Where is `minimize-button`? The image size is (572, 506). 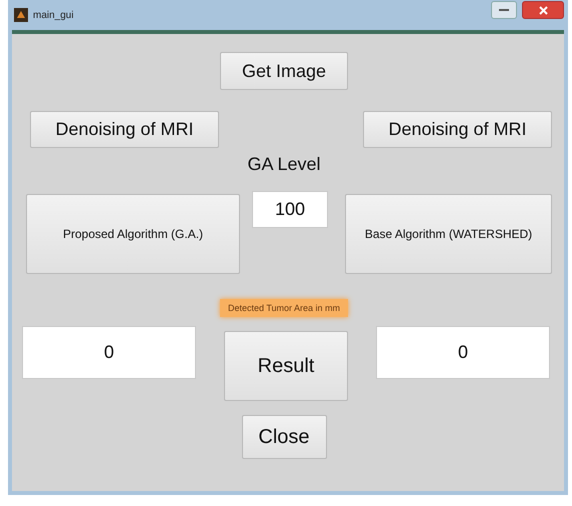
minimize-button is located at coordinates (504, 10).